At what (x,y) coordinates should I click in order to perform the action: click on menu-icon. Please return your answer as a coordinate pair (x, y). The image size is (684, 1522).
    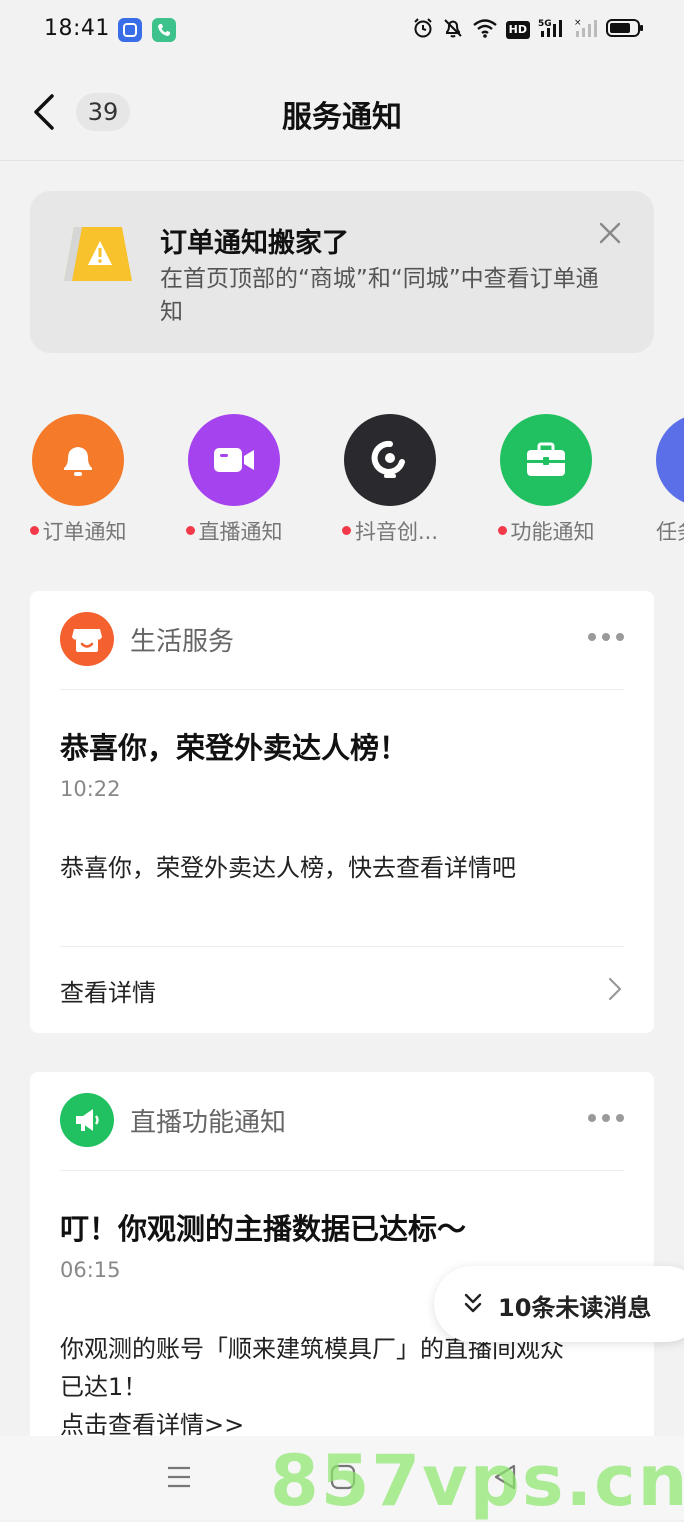
    Looking at the image, I should click on (179, 1477).